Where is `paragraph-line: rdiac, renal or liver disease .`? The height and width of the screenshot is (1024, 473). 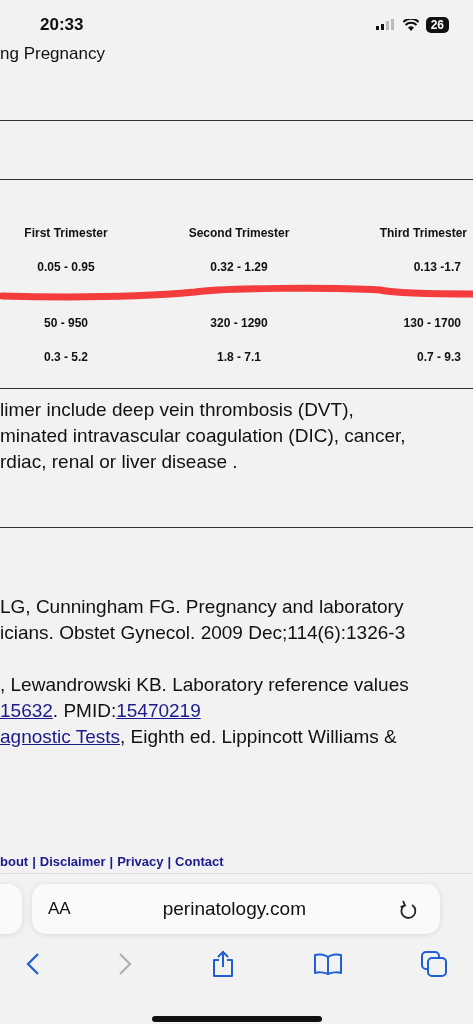
paragraph-line: rdiac, renal or liver disease . is located at coordinates (119, 462).